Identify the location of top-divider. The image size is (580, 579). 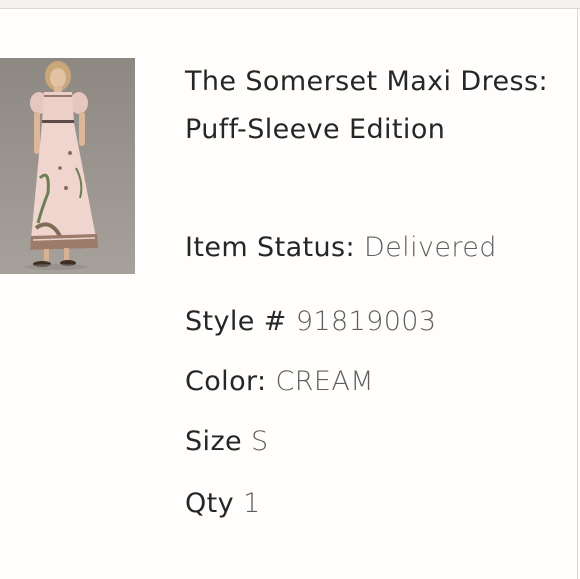
(290, 4).